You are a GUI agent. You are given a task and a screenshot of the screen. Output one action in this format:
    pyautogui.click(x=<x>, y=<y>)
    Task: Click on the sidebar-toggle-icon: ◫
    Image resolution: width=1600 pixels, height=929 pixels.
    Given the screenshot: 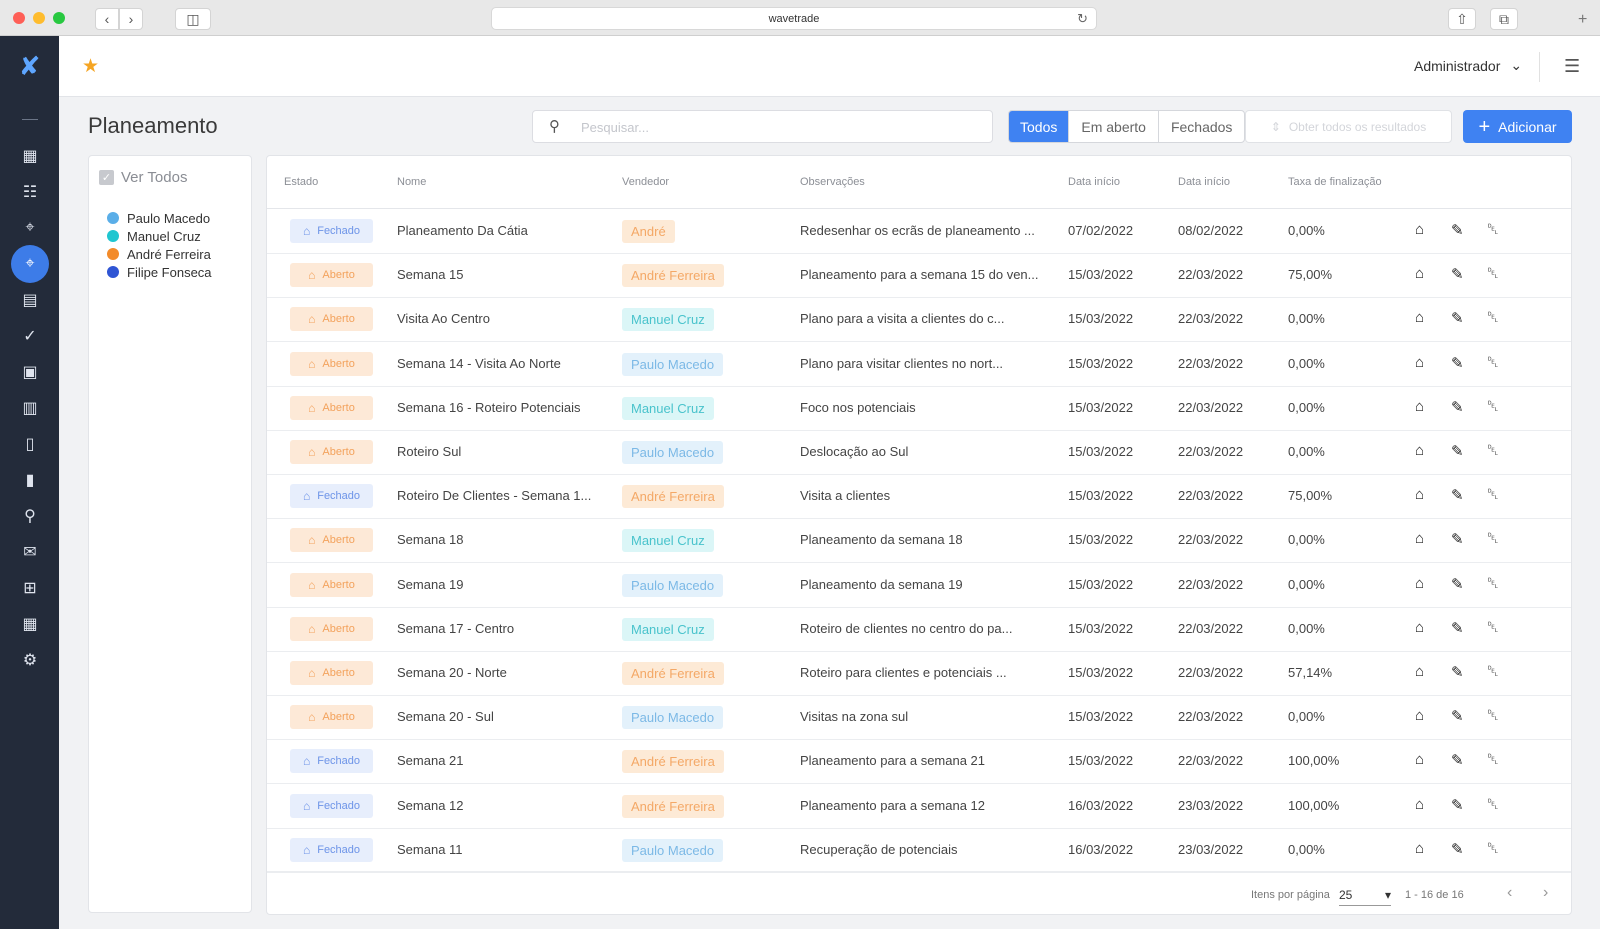 What is the action you would take?
    pyautogui.click(x=193, y=19)
    